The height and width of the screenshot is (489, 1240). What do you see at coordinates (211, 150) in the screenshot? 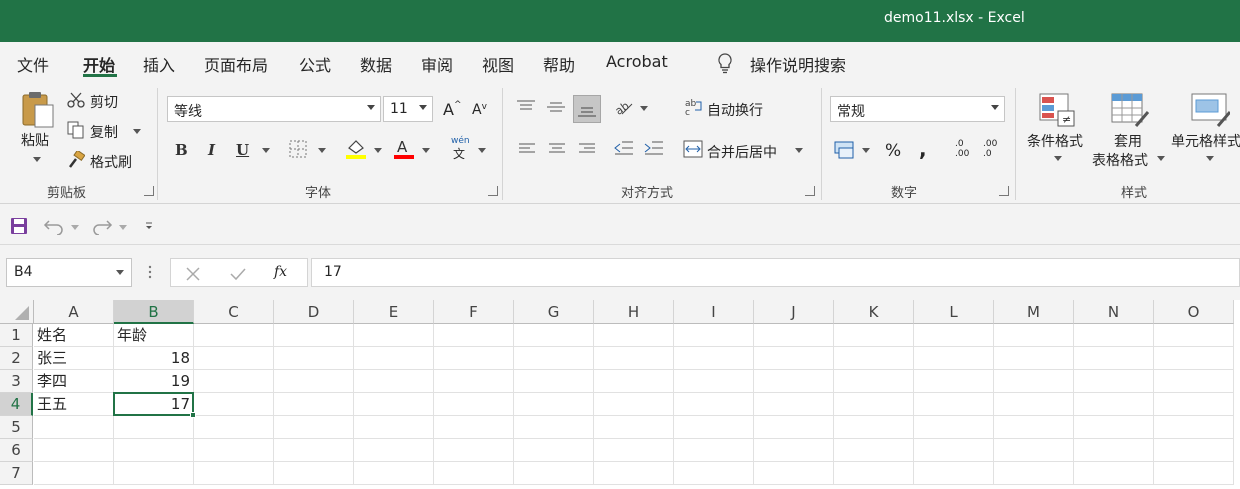
I see `italic-button: I` at bounding box center [211, 150].